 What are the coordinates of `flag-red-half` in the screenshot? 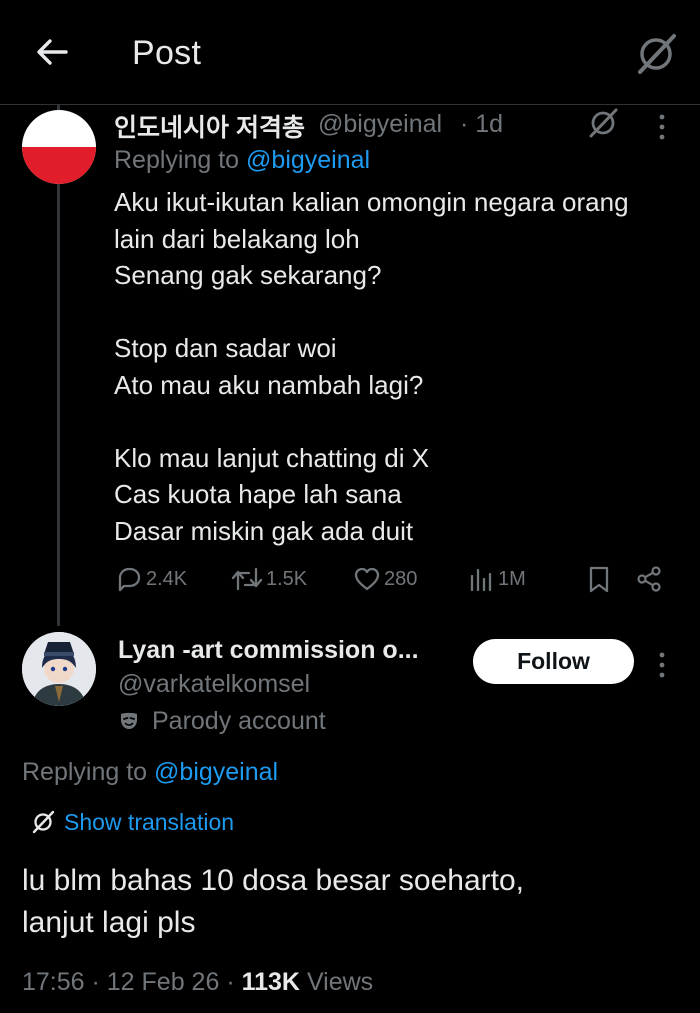 It's located at (59, 165).